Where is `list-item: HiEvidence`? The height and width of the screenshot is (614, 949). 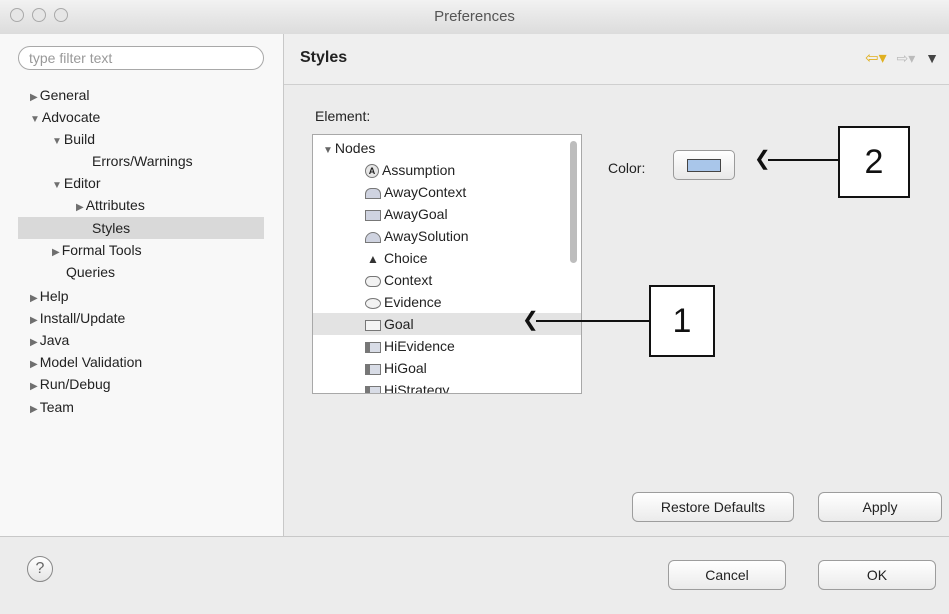 list-item: HiEvidence is located at coordinates (447, 346).